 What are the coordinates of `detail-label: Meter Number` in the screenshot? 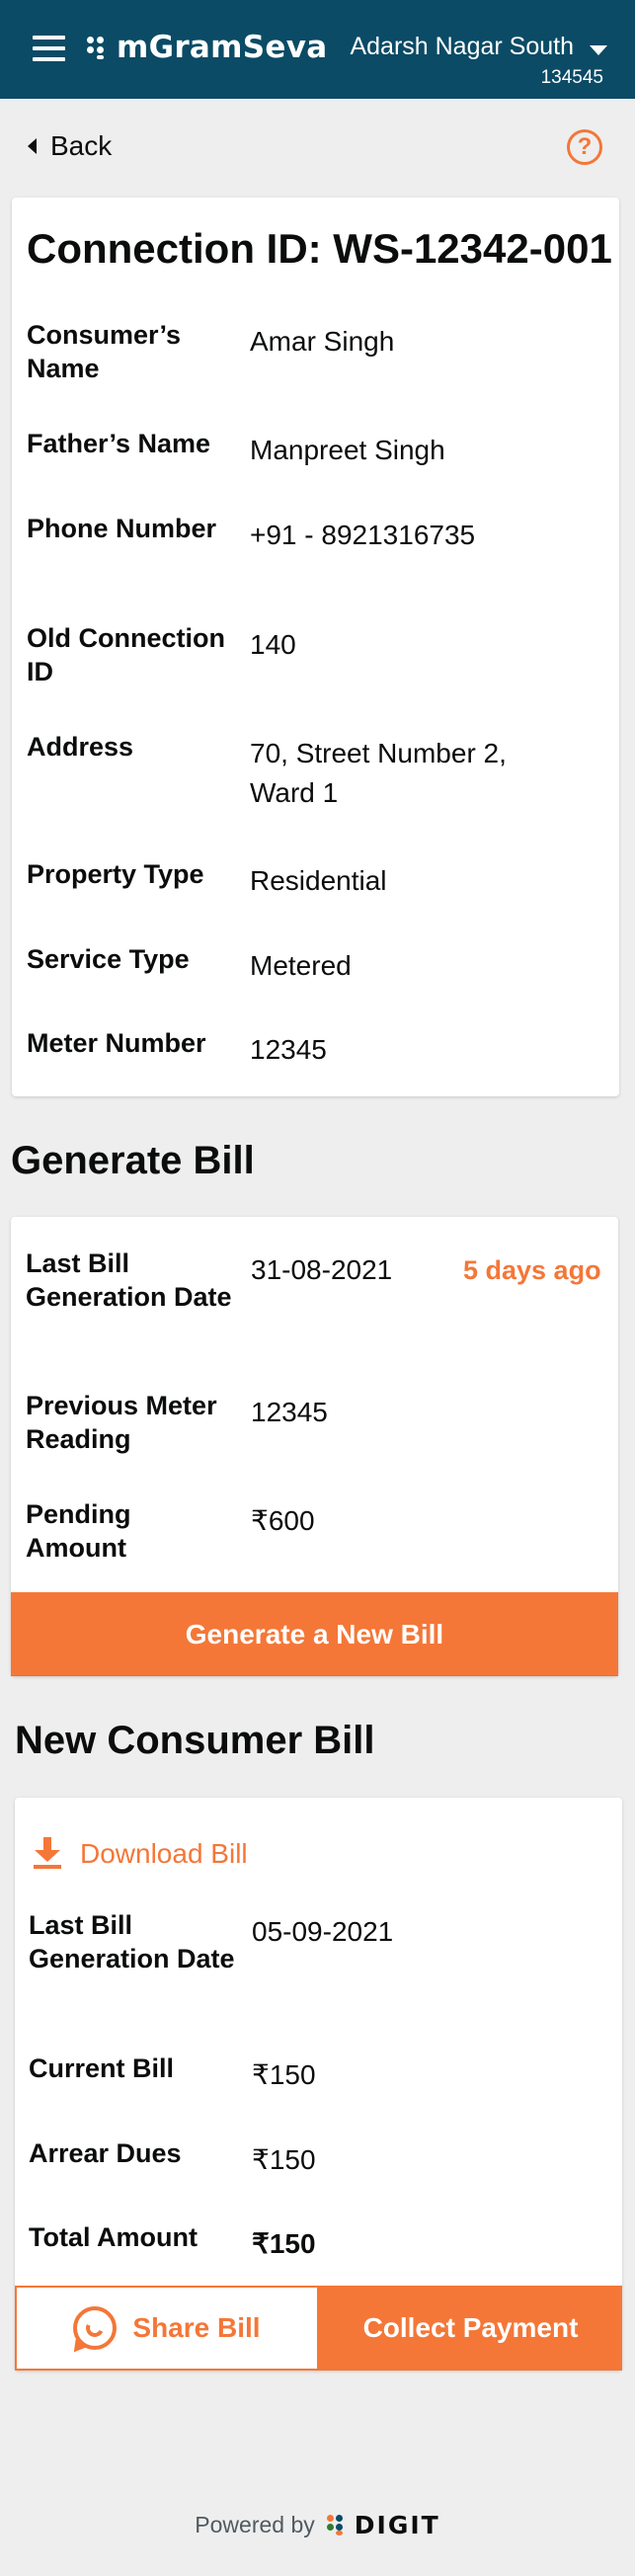 It's located at (117, 1043).